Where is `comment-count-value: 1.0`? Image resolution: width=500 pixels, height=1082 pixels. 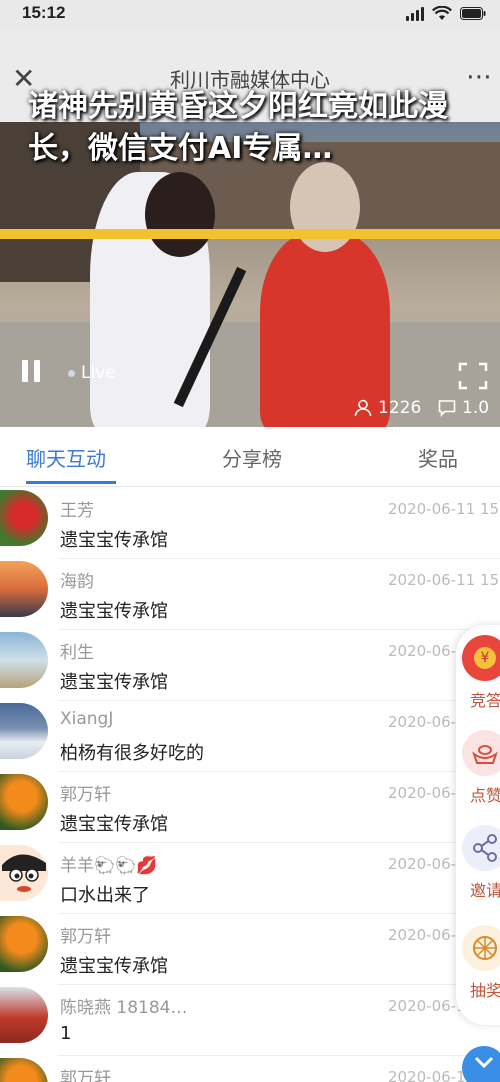 comment-count-value: 1.0 is located at coordinates (476, 408).